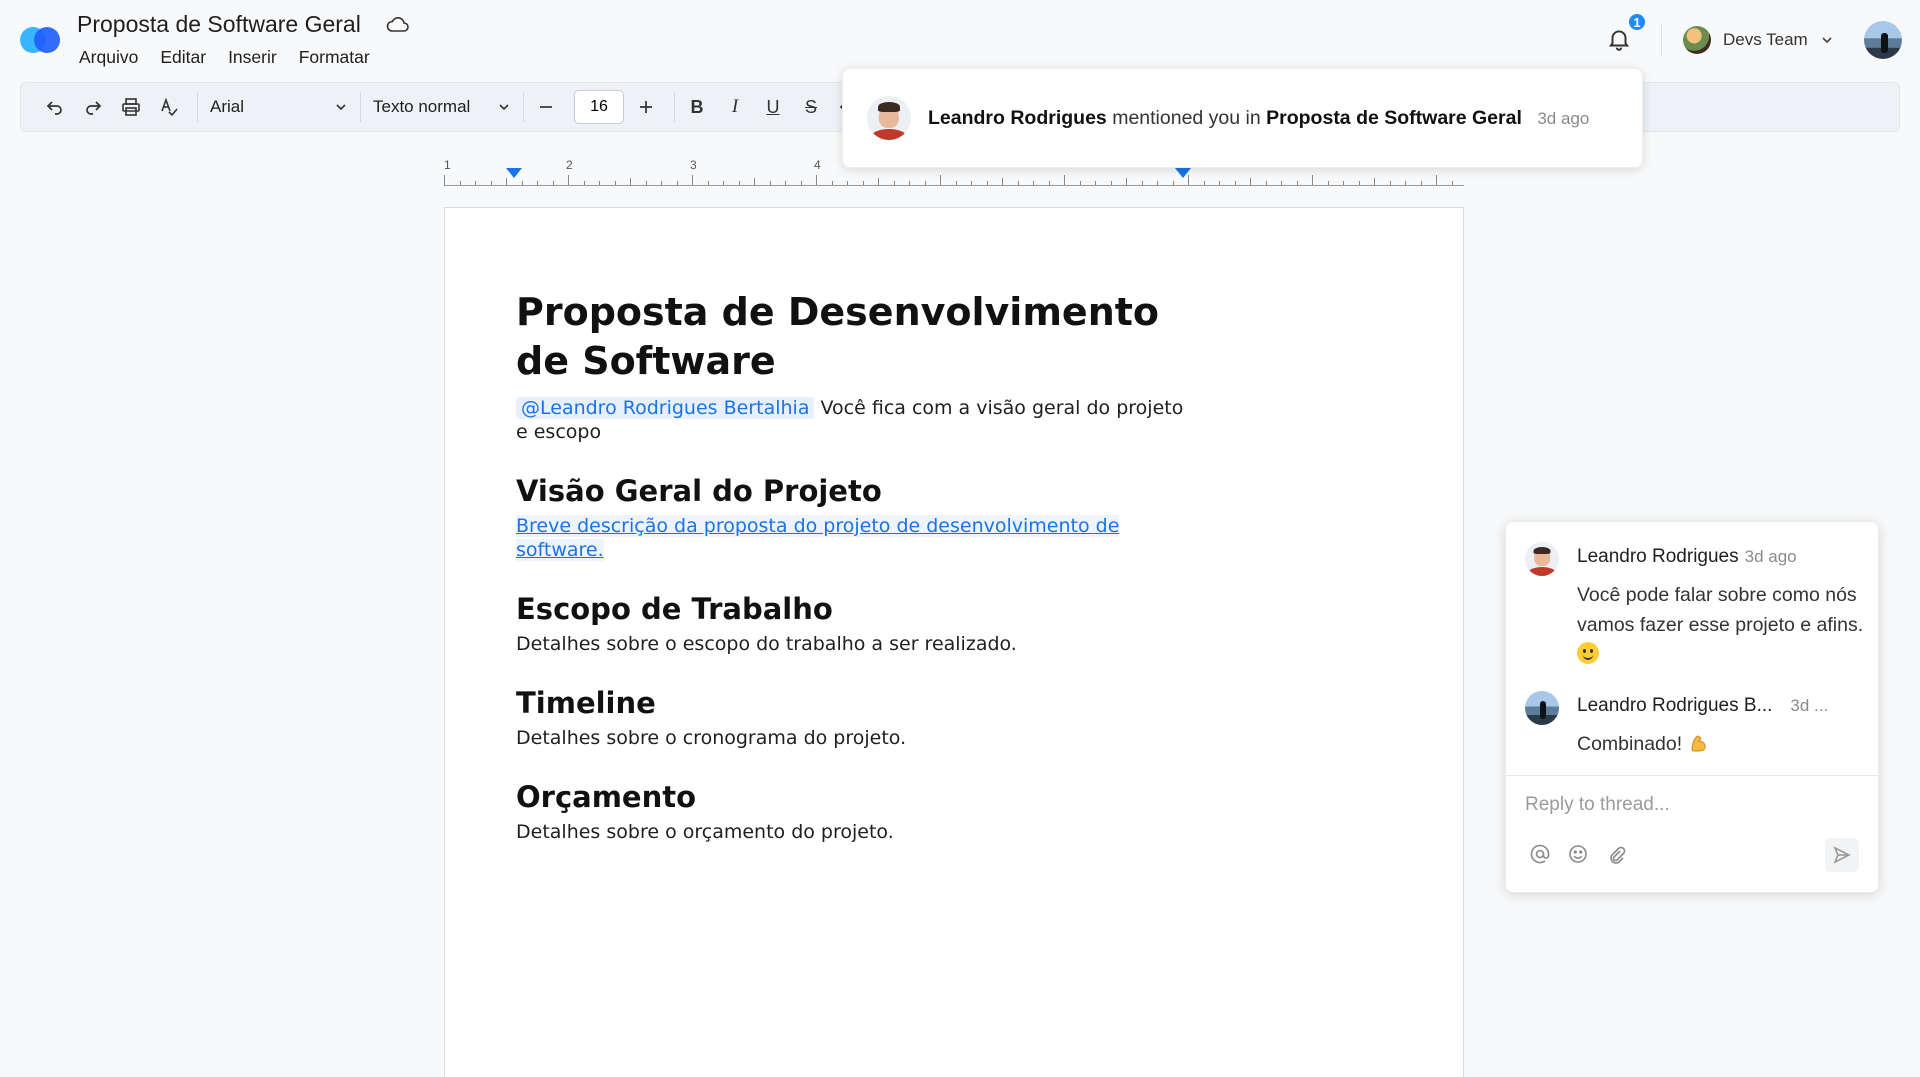  I want to click on notification-target: Proposta de Software Geral, so click(1394, 118).